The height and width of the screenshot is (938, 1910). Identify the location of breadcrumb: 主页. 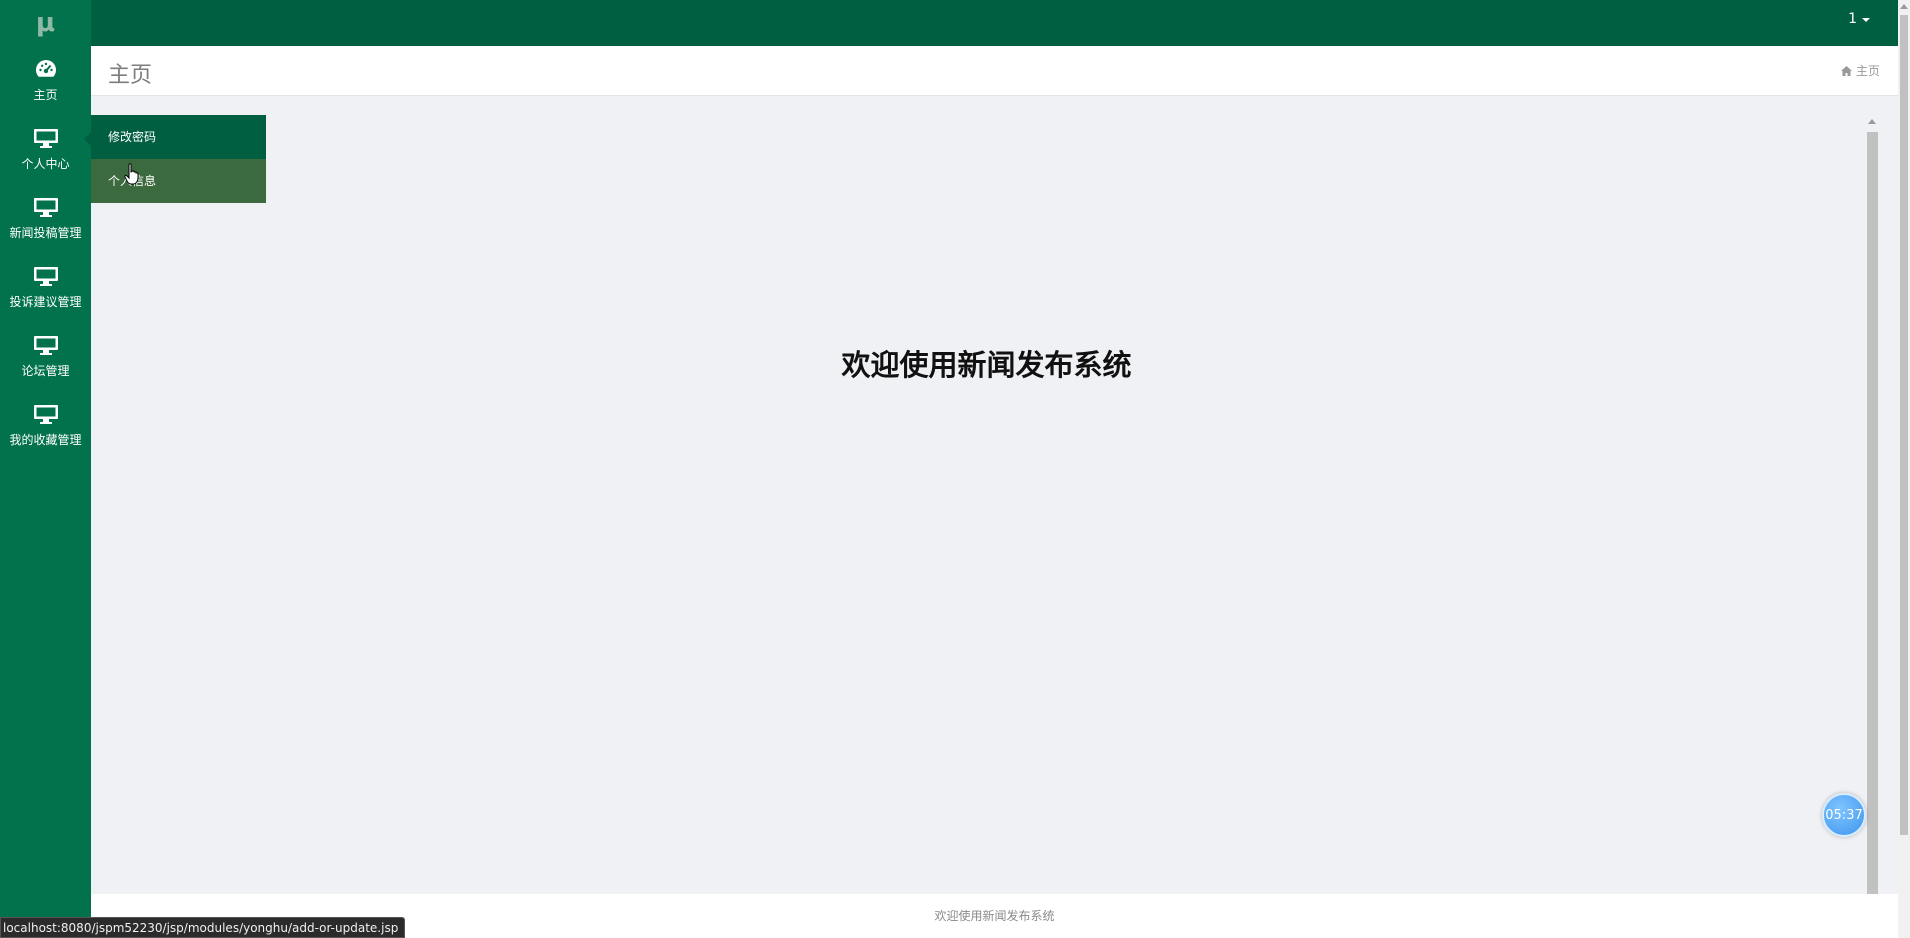
(1860, 70).